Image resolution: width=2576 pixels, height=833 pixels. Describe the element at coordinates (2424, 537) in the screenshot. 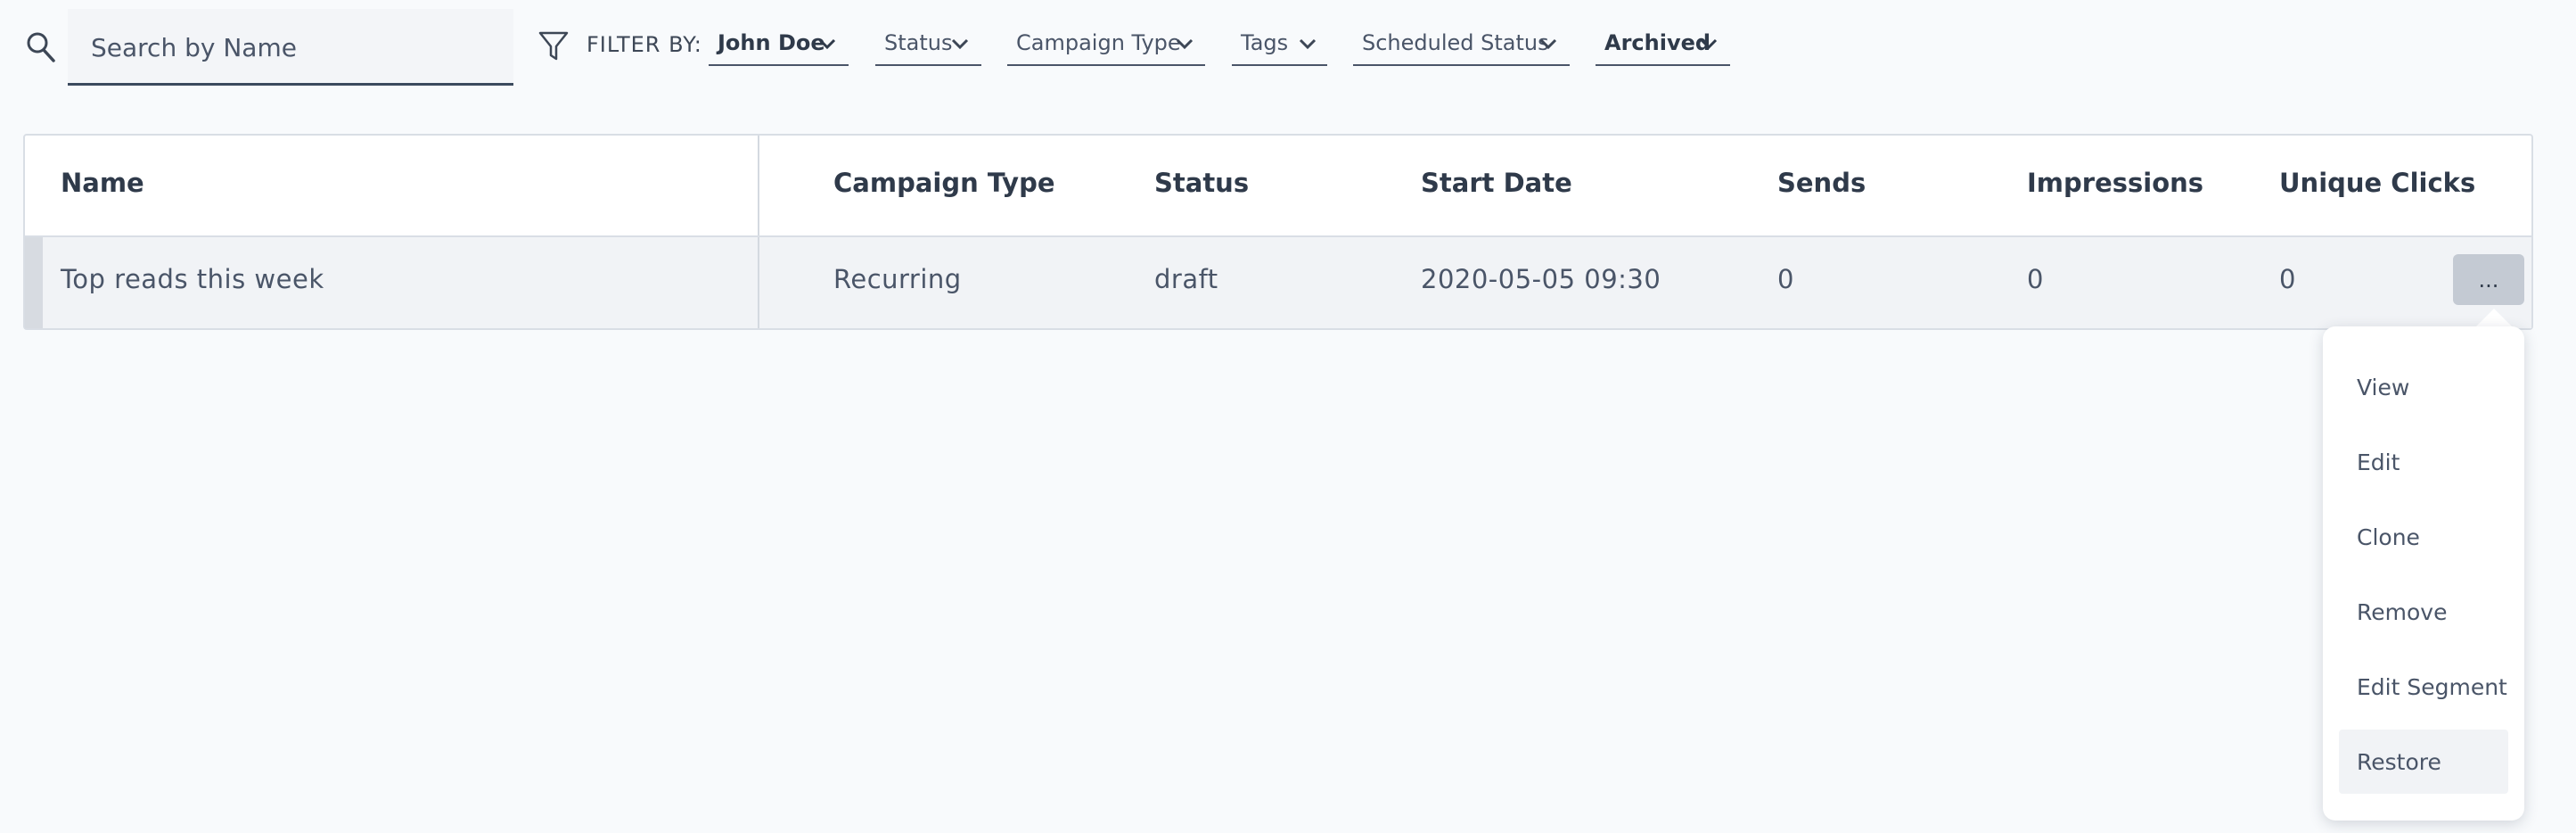

I see `menu-item-clone: Clone` at that location.